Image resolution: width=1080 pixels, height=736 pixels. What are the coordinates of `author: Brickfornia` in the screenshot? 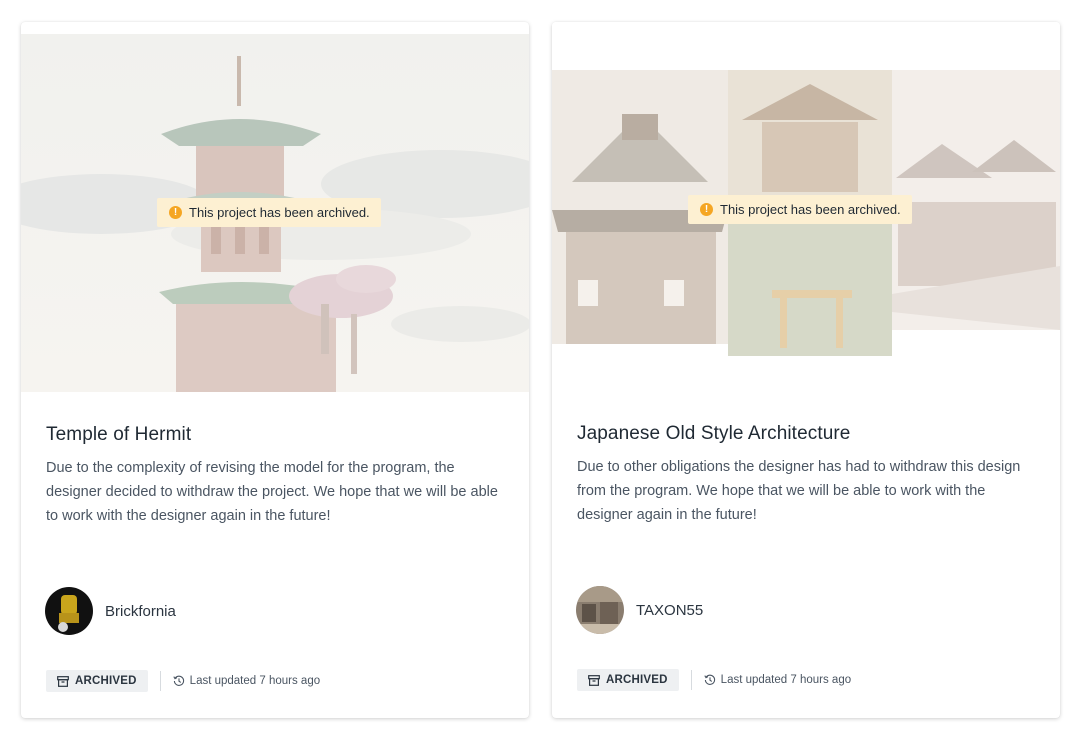 It's located at (110, 611).